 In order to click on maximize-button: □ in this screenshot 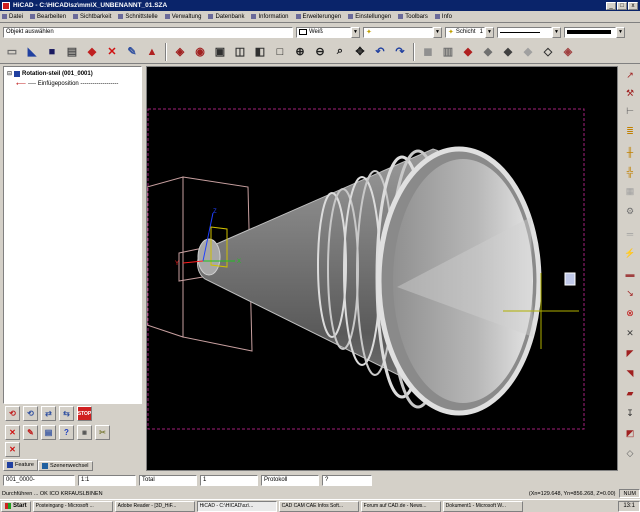, I will do `click(622, 5)`.